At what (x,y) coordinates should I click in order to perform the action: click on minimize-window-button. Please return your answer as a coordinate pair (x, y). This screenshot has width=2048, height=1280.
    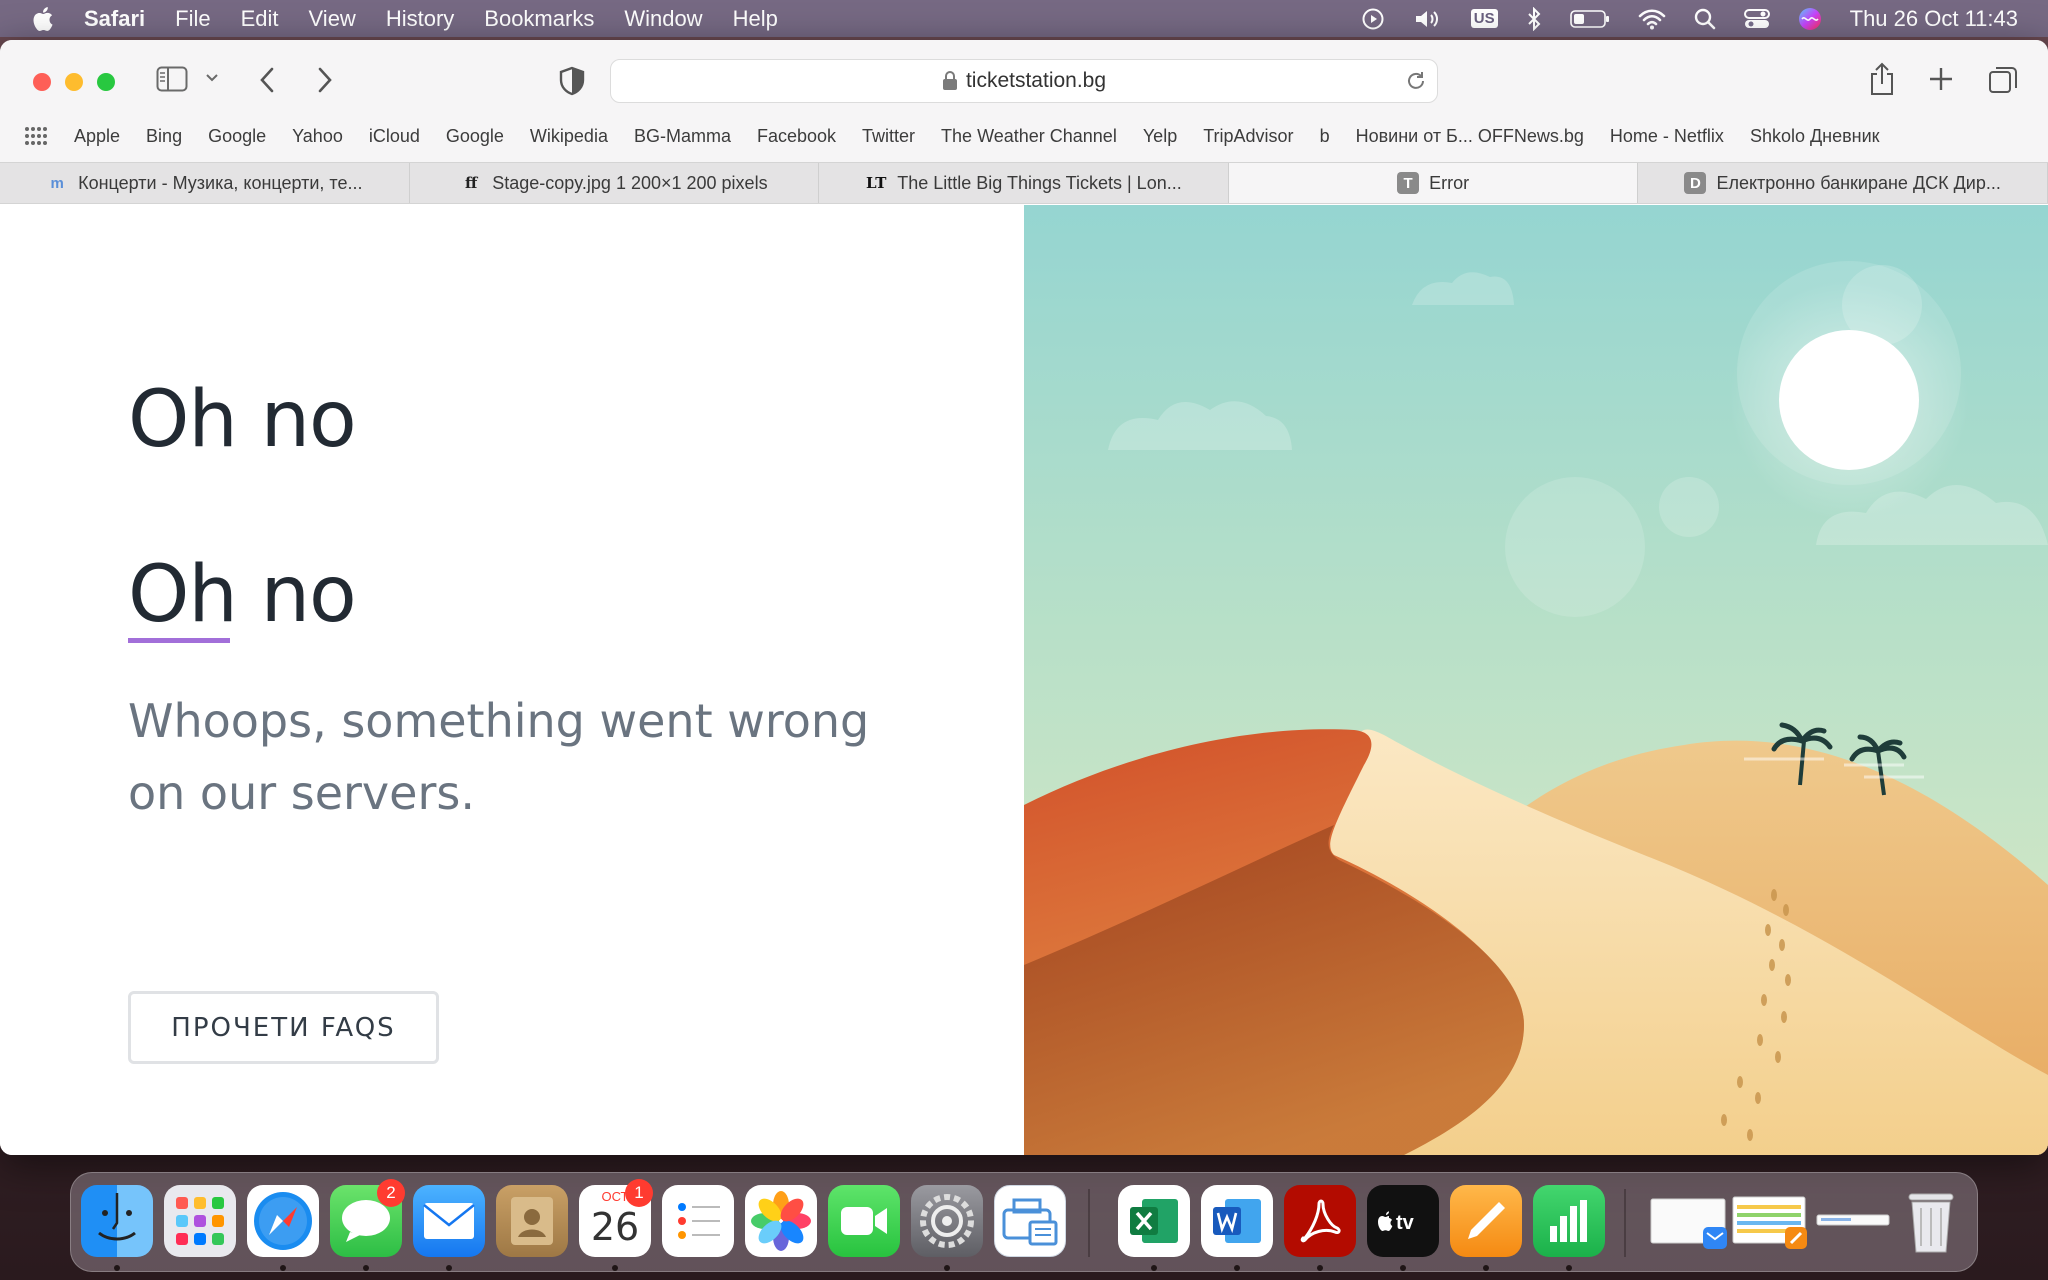
    Looking at the image, I should click on (74, 82).